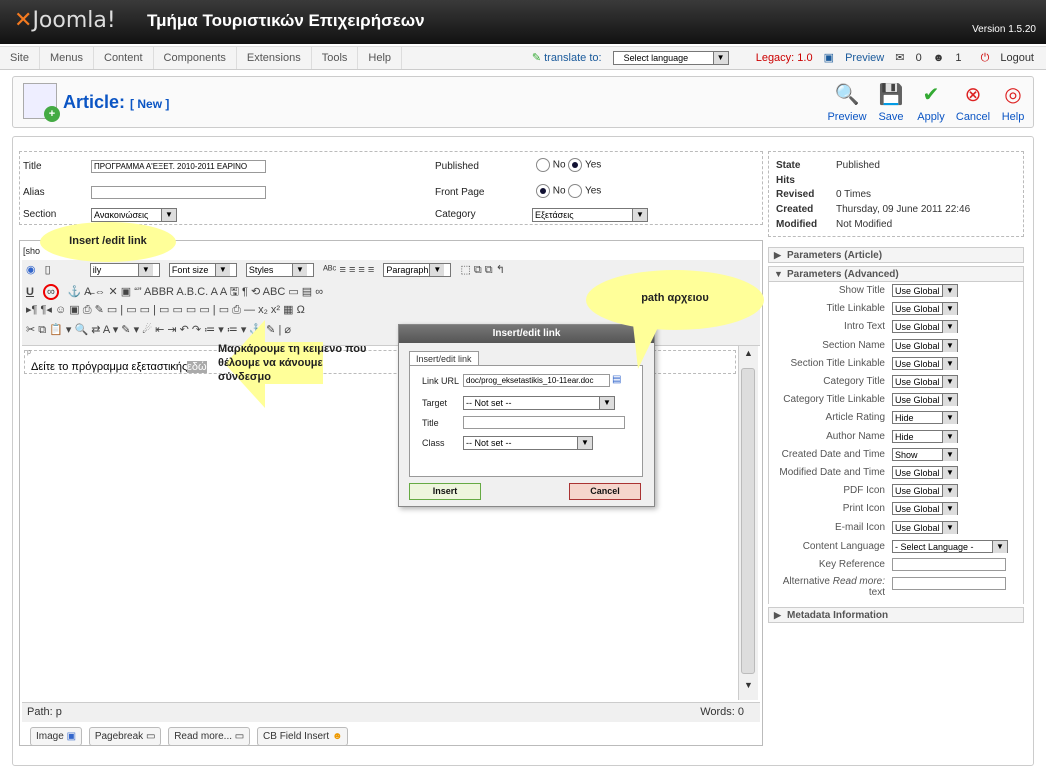  Describe the element at coordinates (670, 58) in the screenshot. I see `language-select: Select language ▼` at that location.